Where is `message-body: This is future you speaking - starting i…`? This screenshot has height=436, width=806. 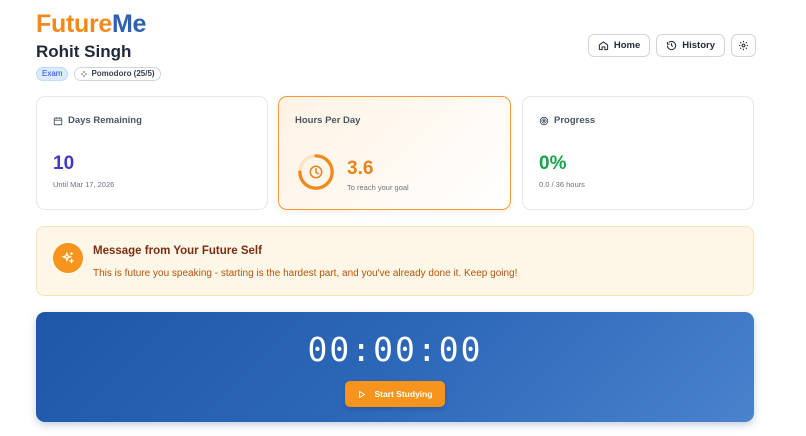
message-body: This is future you speaking - starting i… is located at coordinates (305, 273).